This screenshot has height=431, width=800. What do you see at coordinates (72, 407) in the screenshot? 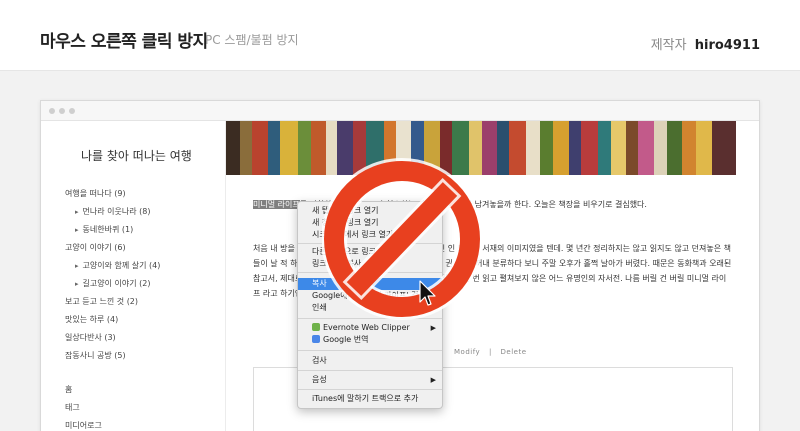
I see `sidebar-link-tag: 태그` at bounding box center [72, 407].